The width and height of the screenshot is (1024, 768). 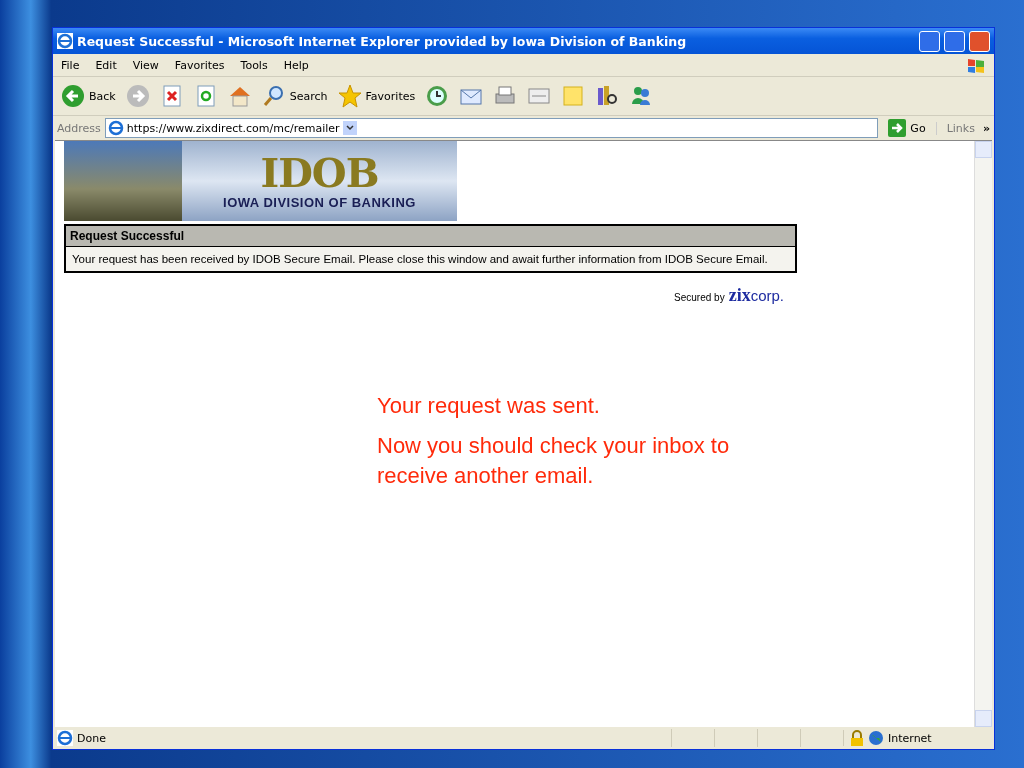 What do you see at coordinates (254, 65) in the screenshot?
I see `menu-item: Tools` at bounding box center [254, 65].